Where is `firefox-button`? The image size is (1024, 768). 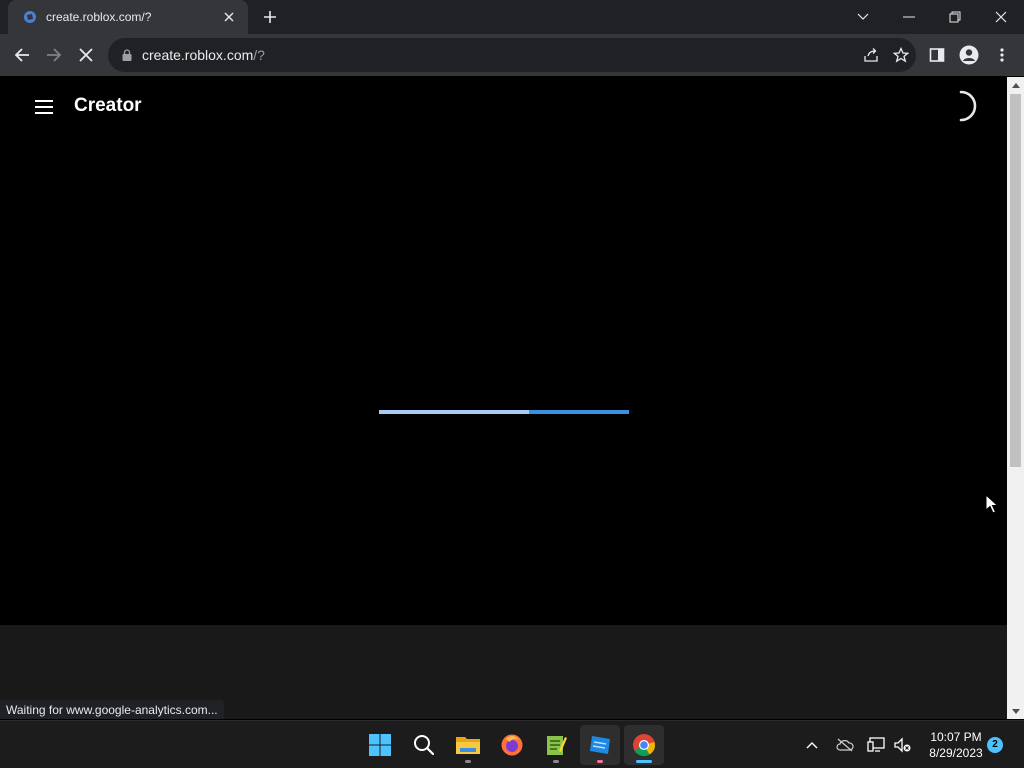
firefox-button is located at coordinates (512, 745).